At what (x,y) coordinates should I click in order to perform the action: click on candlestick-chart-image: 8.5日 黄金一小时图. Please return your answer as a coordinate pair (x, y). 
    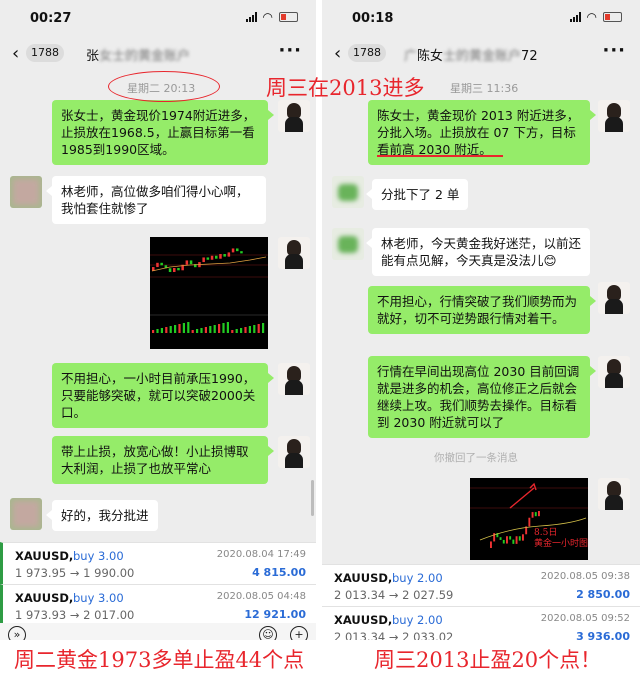
    Looking at the image, I should click on (529, 519).